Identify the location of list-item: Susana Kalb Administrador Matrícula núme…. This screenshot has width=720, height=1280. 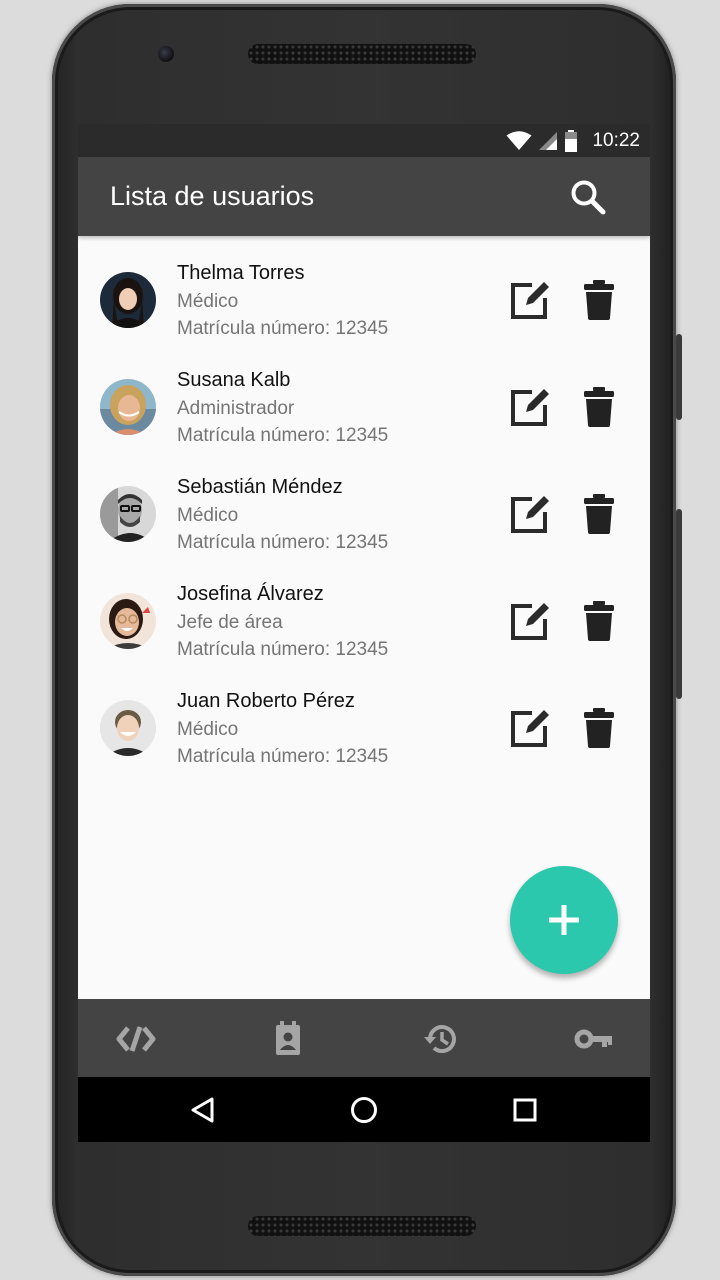
(364, 396).